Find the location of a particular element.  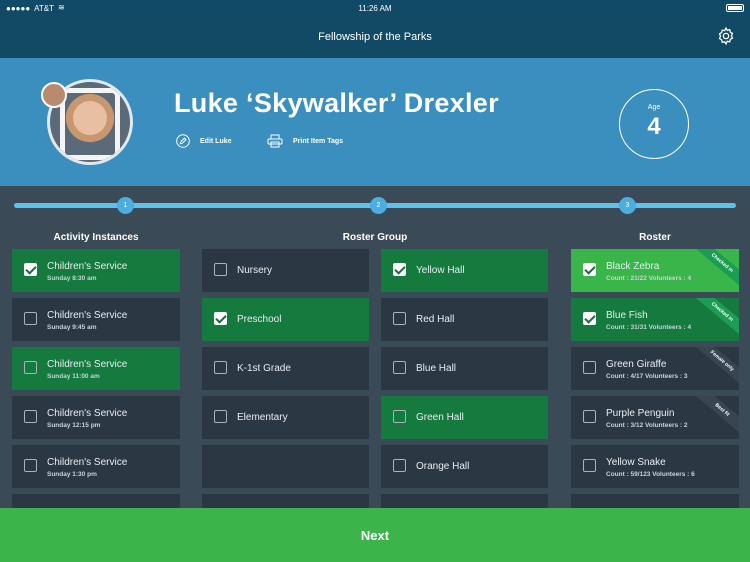

roster-subgroup-card: Orange Hall is located at coordinates (464, 466).